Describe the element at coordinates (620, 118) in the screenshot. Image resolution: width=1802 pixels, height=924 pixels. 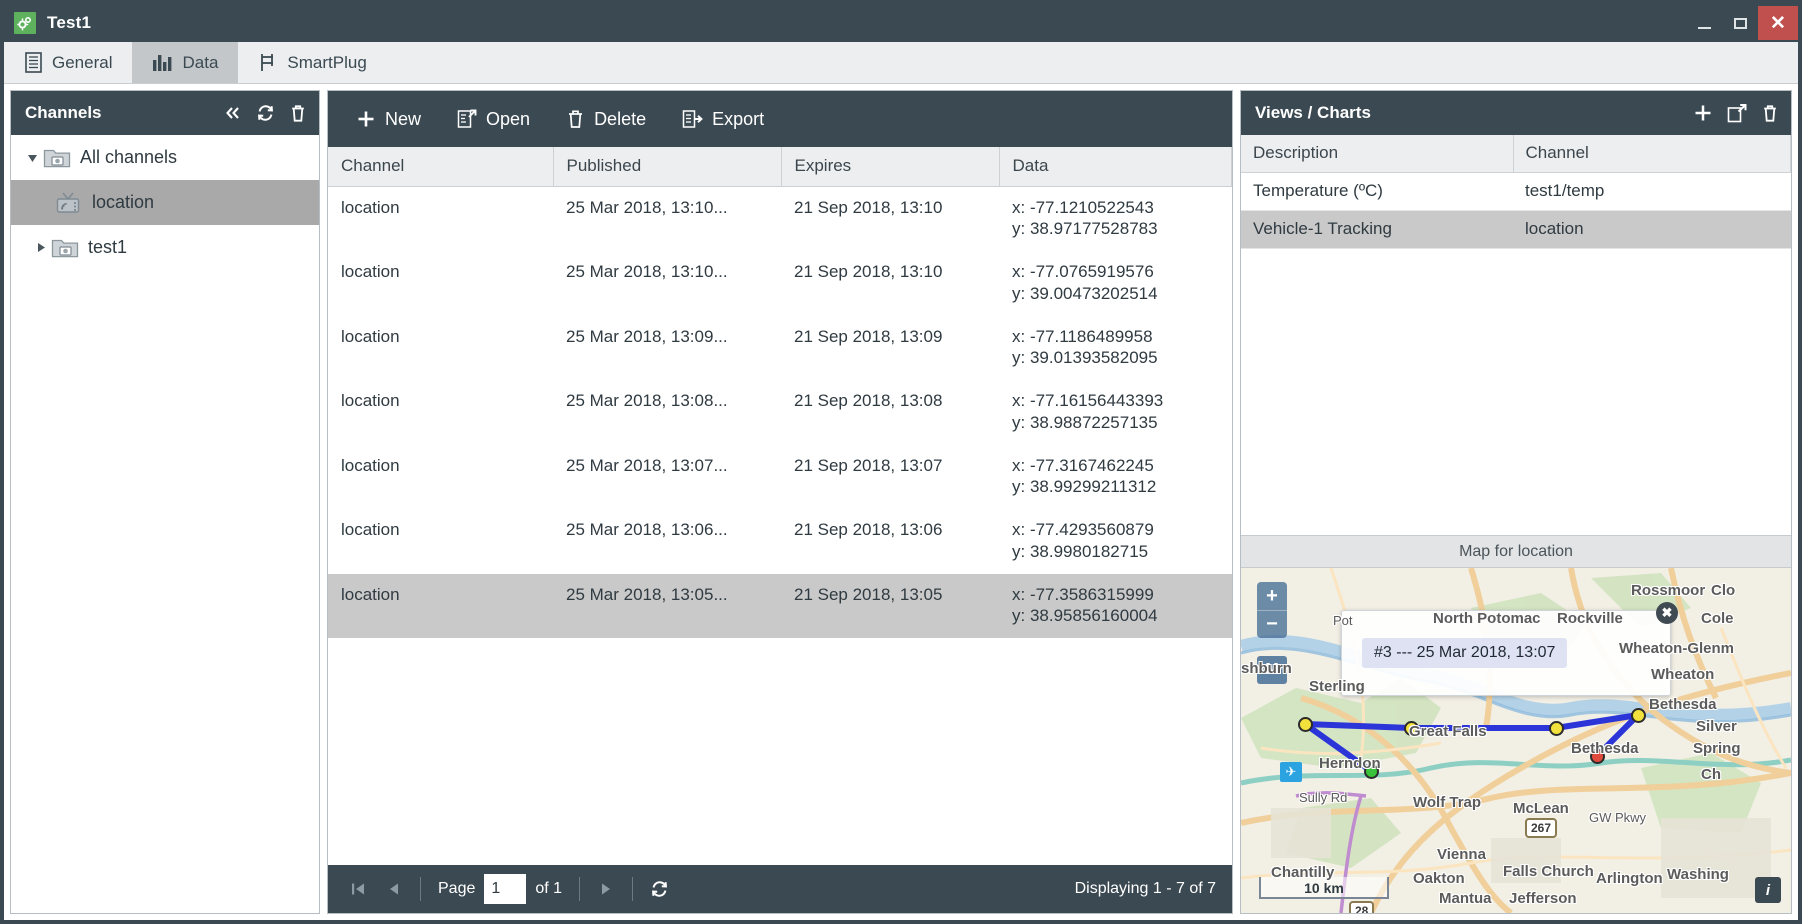
I see `delete-button-label: Delete` at that location.